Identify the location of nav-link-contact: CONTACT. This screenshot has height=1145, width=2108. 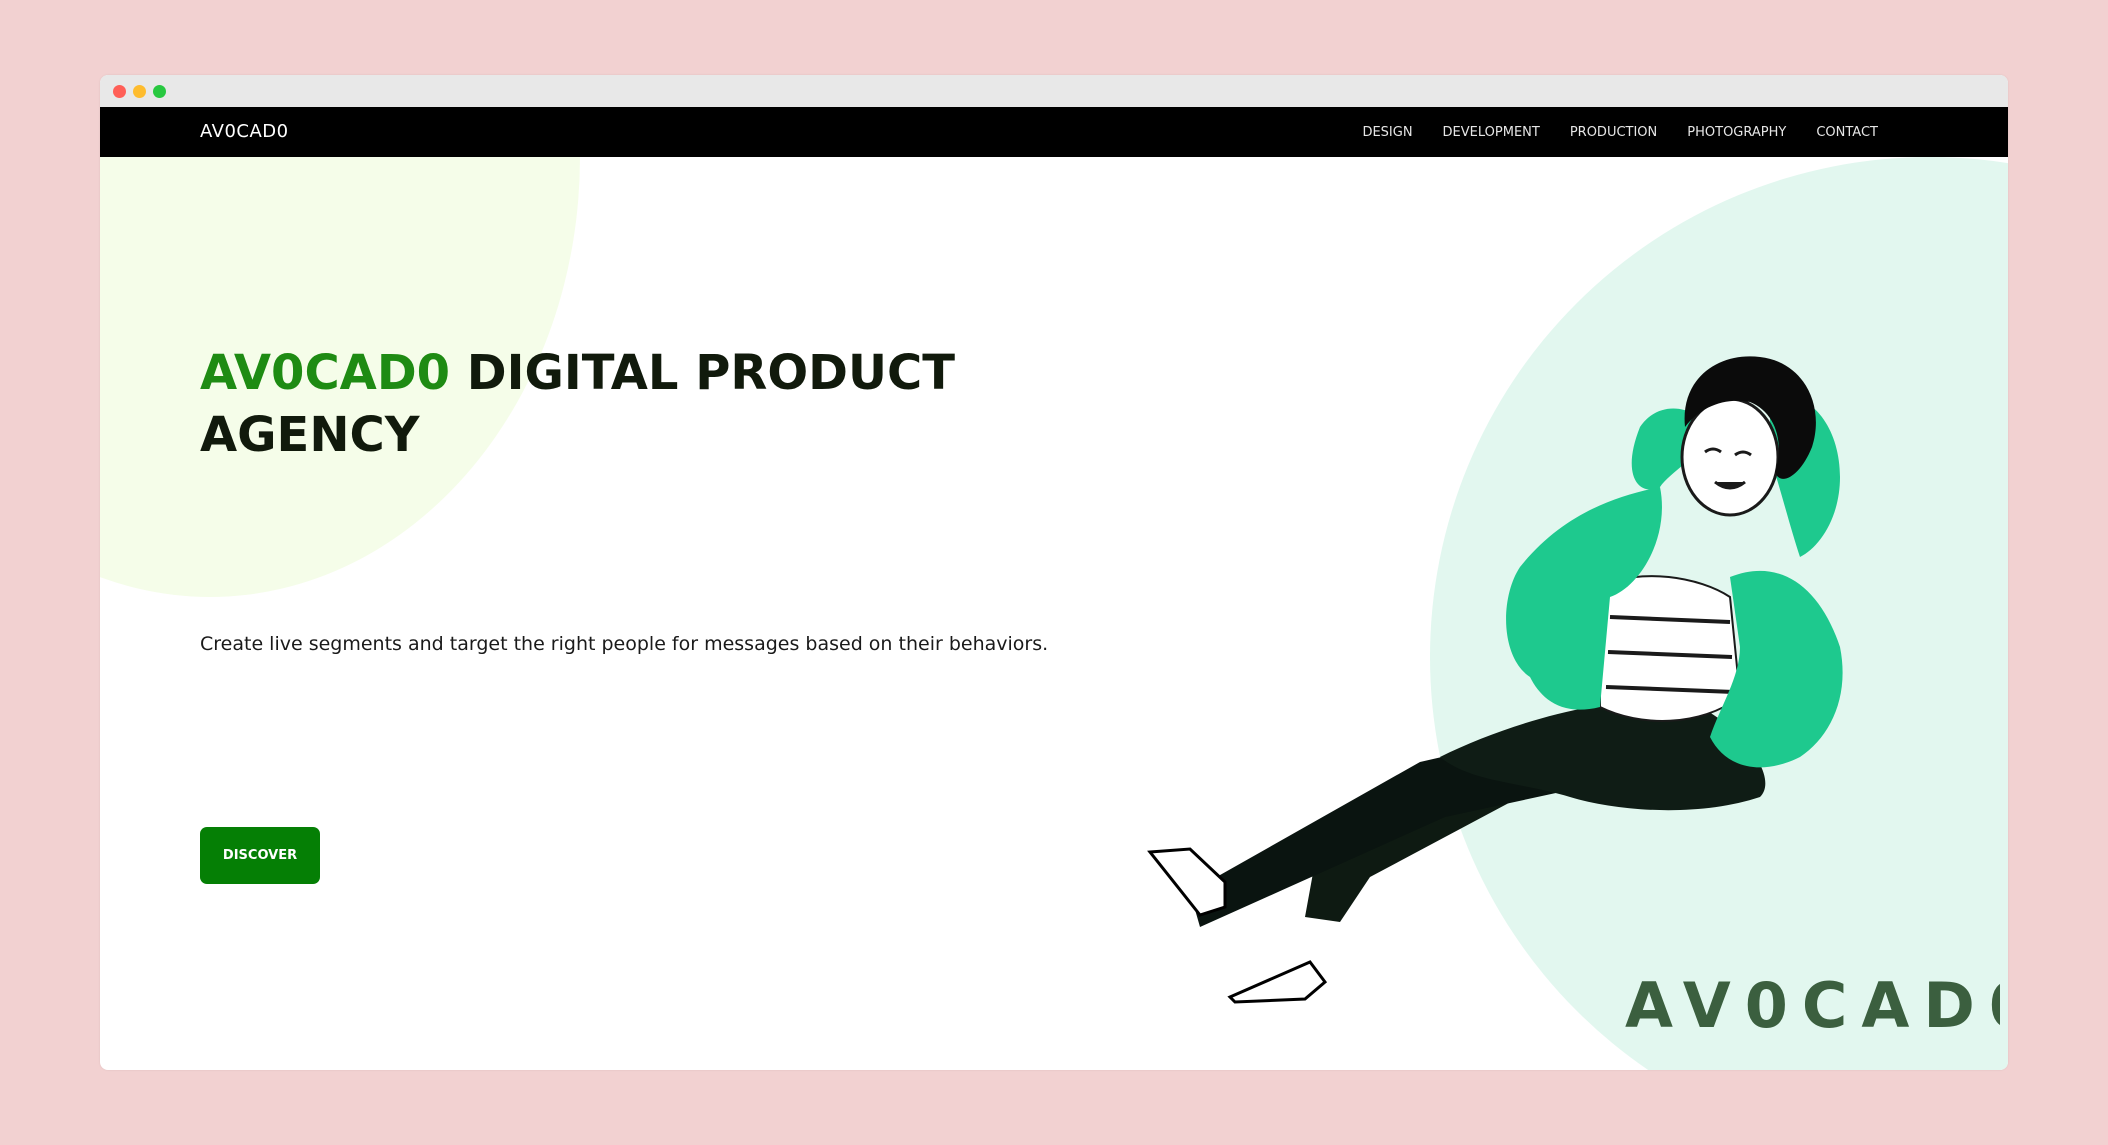
(1847, 132).